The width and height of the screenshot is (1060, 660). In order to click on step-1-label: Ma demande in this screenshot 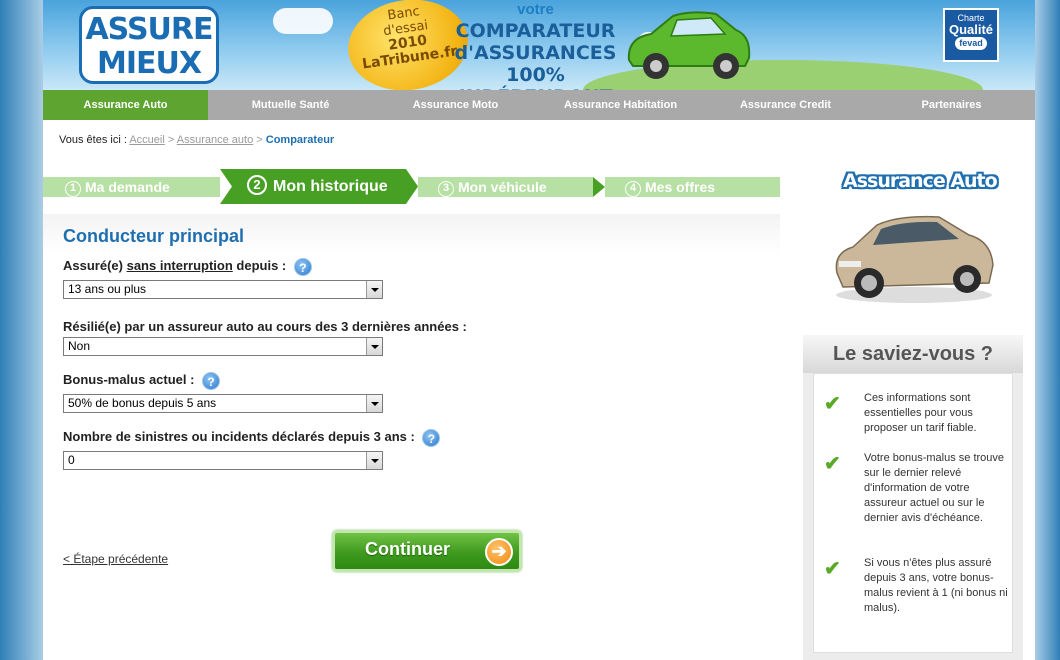, I will do `click(127, 187)`.